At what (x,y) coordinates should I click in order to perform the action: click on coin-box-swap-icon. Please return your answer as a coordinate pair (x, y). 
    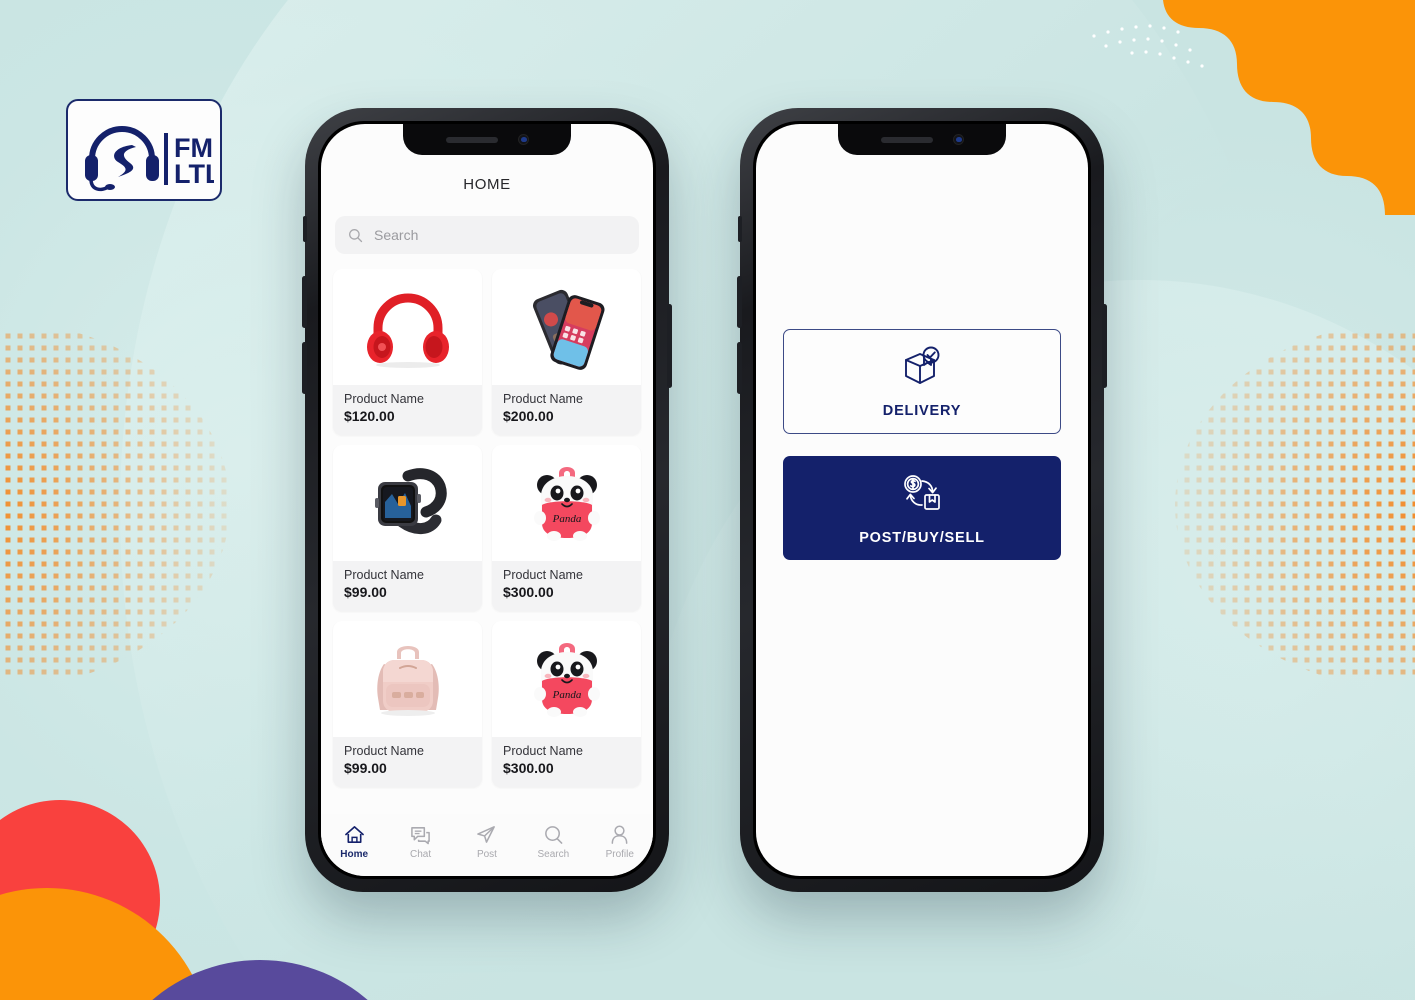
    Looking at the image, I should click on (922, 492).